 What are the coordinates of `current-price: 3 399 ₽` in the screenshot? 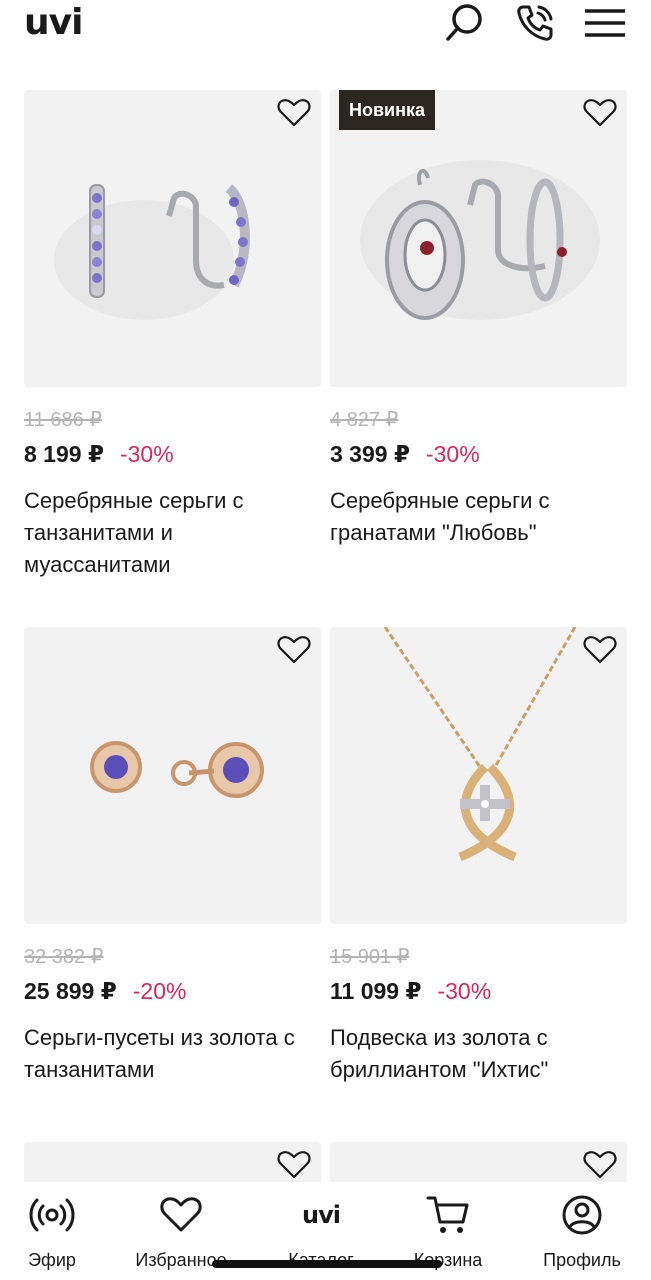 It's located at (370, 454).